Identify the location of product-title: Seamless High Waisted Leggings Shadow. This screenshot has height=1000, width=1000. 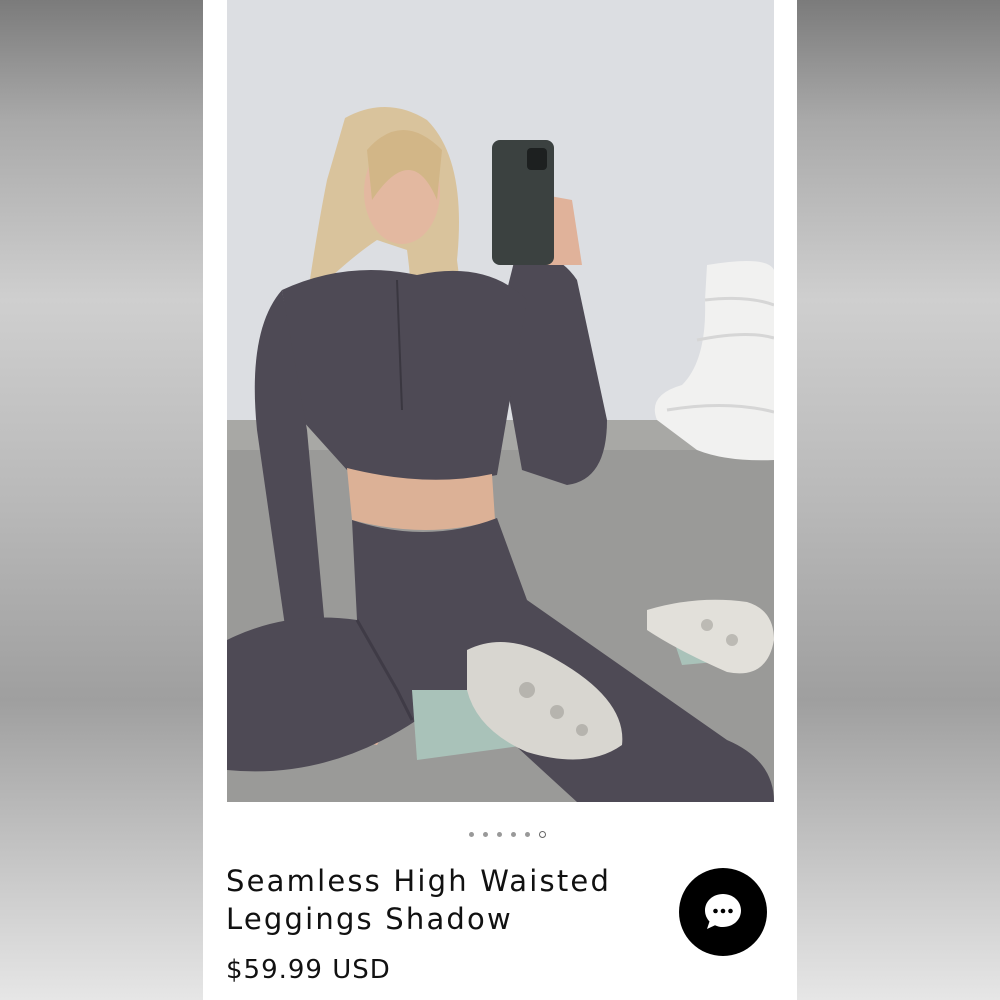
(446, 900).